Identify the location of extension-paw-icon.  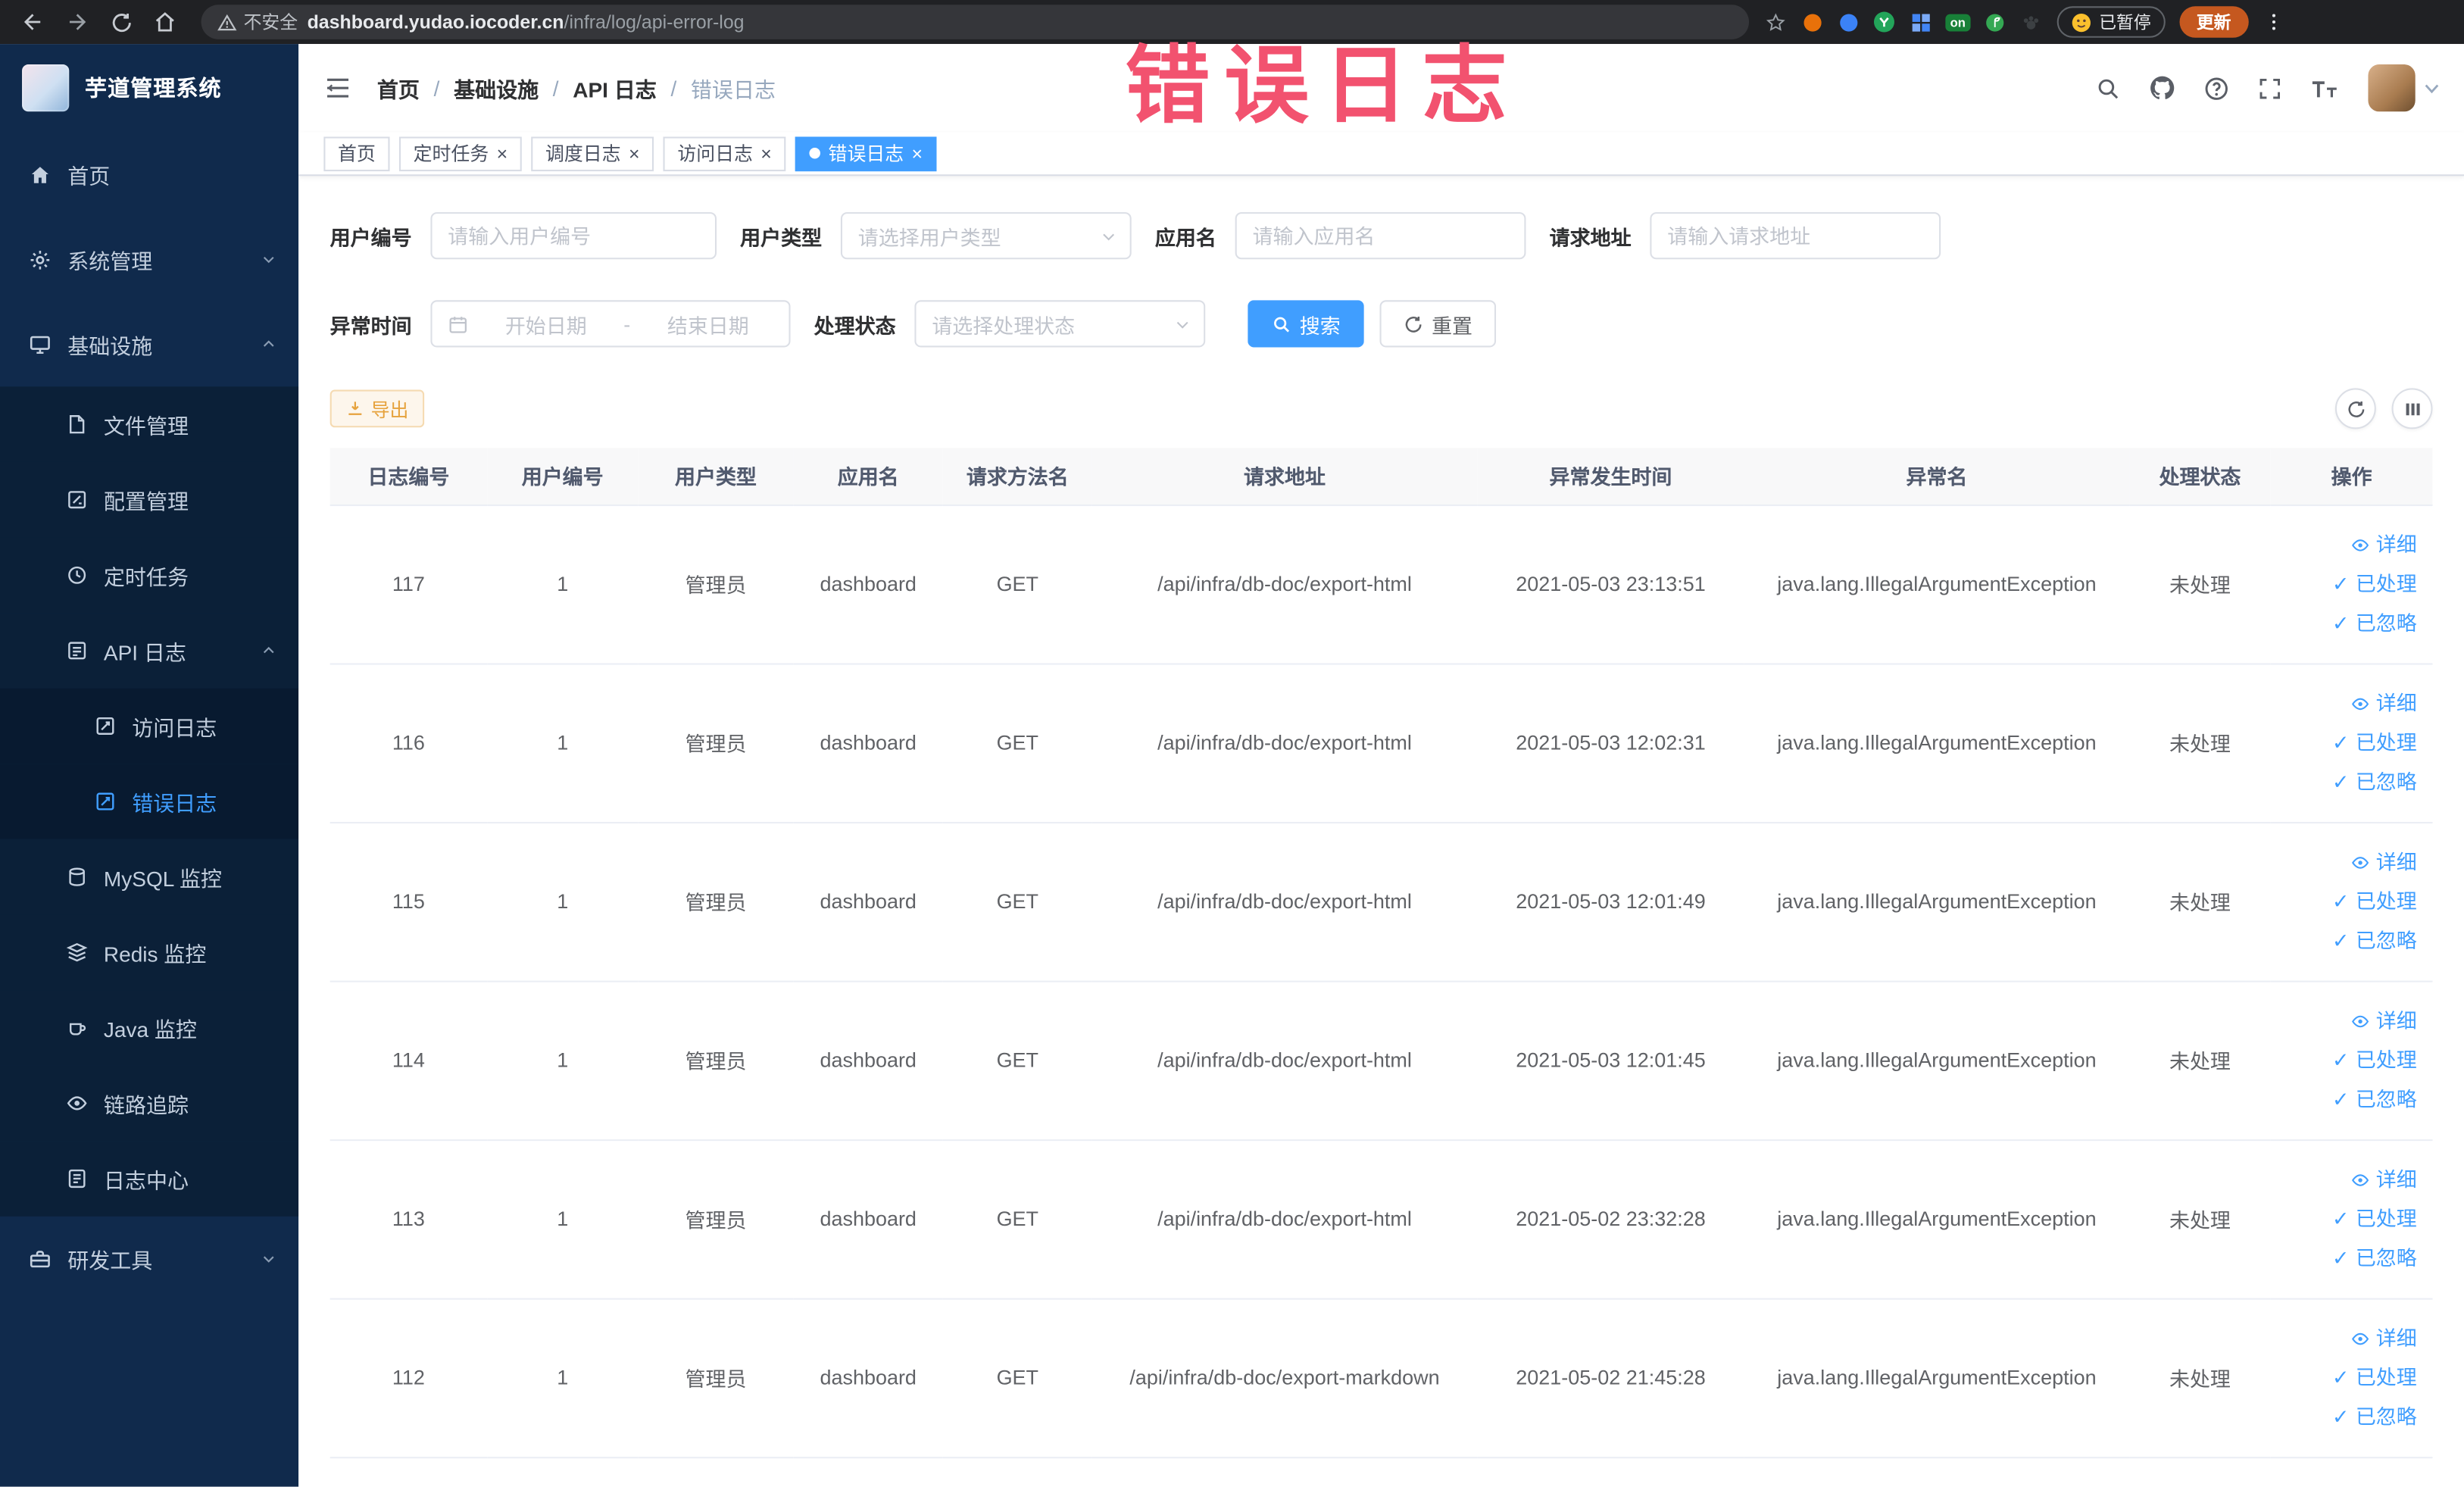
(2032, 22).